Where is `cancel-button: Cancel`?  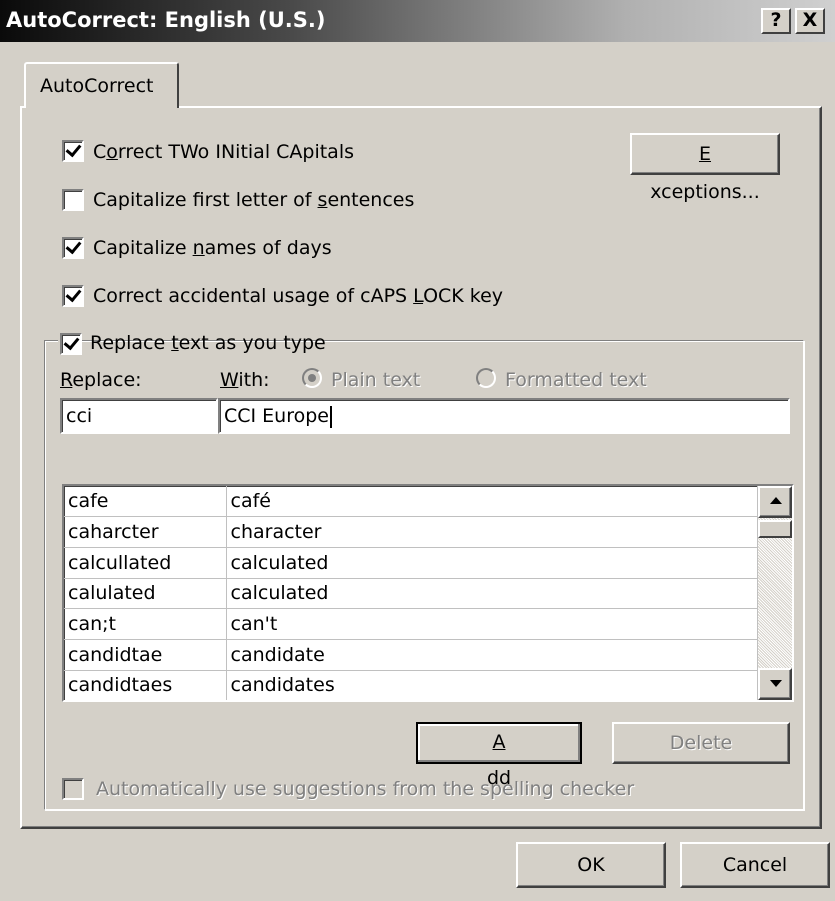 cancel-button: Cancel is located at coordinates (755, 865).